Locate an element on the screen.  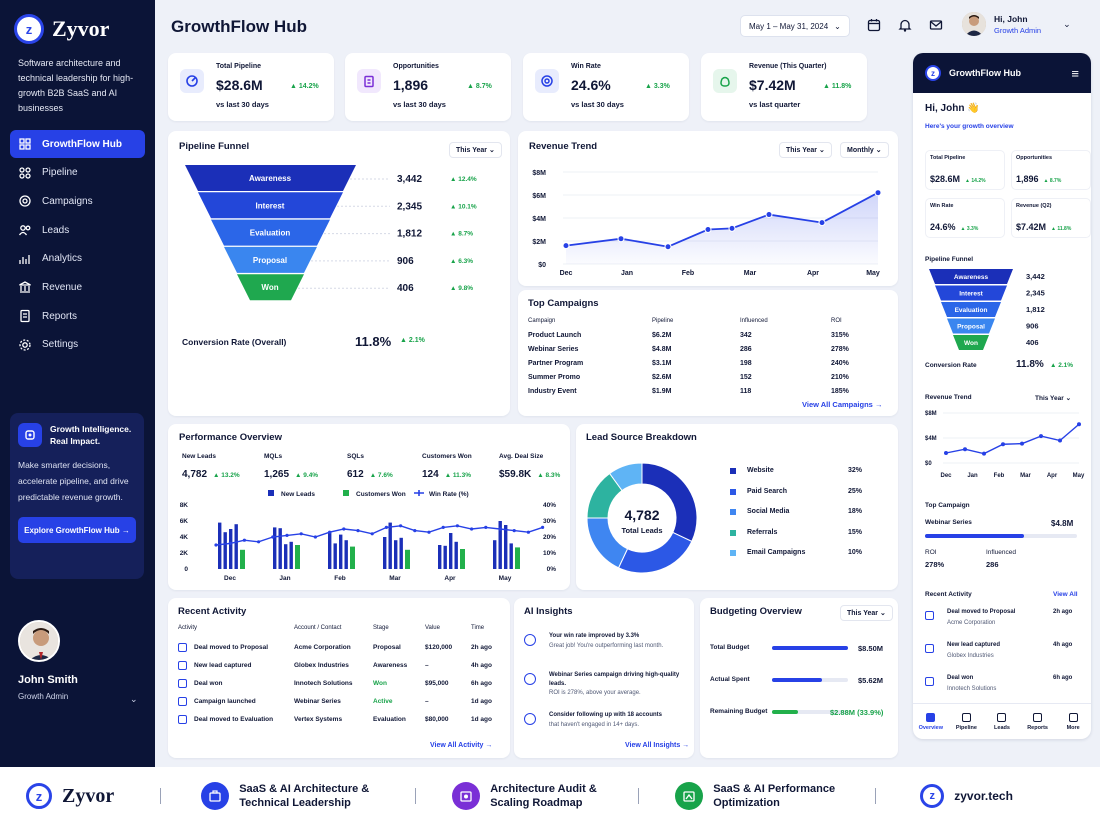
view-all-campaigns-link: View All Campaigns → is located at coordinates (842, 404).